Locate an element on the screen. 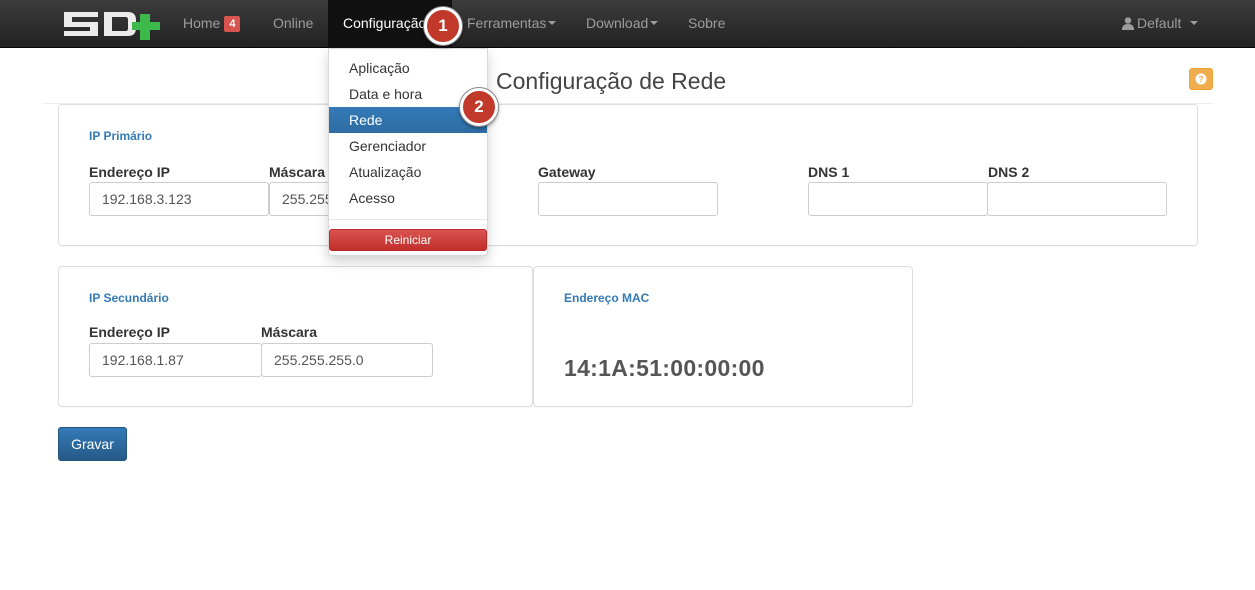  gateway-label: Gateway is located at coordinates (567, 172).